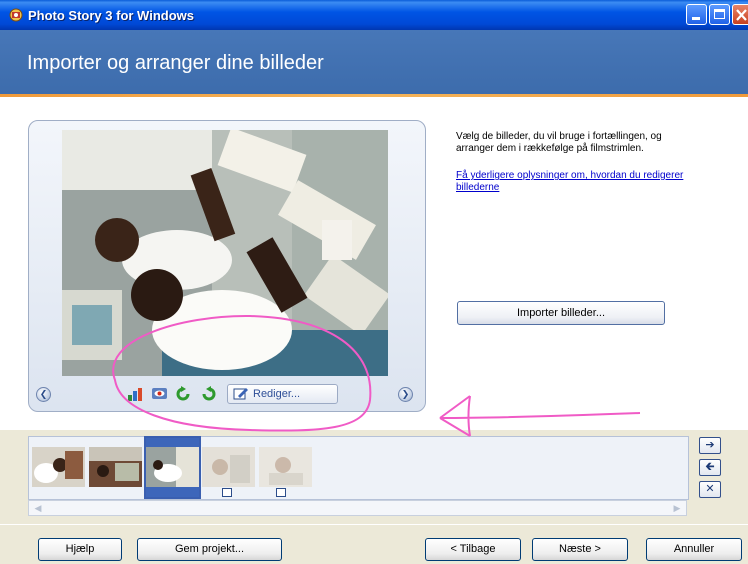 This screenshot has height=564, width=748. What do you see at coordinates (374, 524) in the screenshot?
I see `bottom-separator` at bounding box center [374, 524].